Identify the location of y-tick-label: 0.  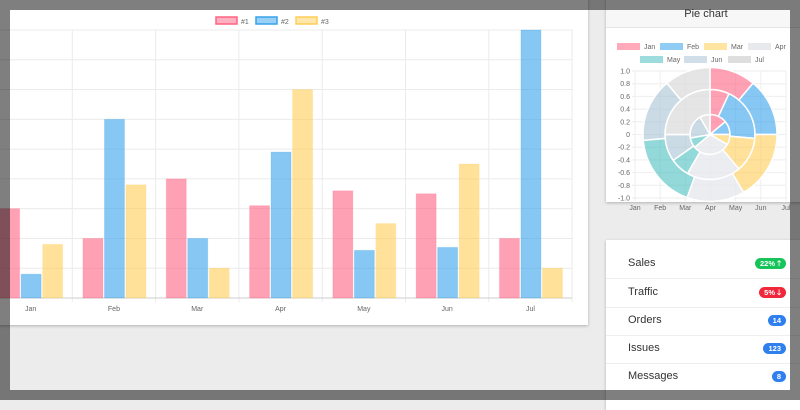
(628, 135).